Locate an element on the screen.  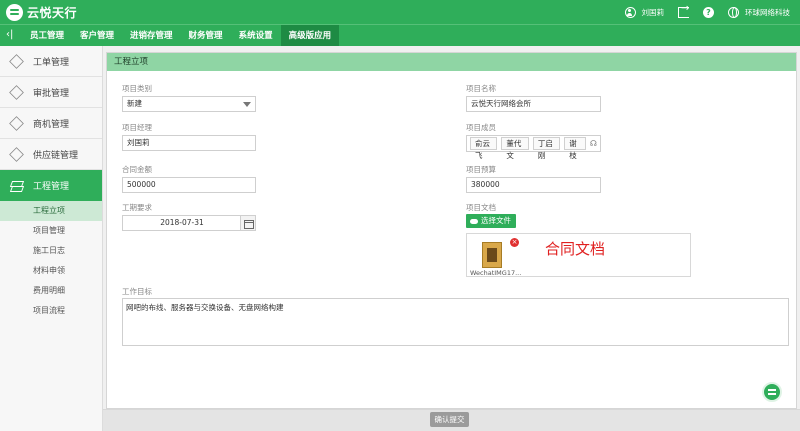
footer-bar: 确认提交 is located at coordinates (451, 420).